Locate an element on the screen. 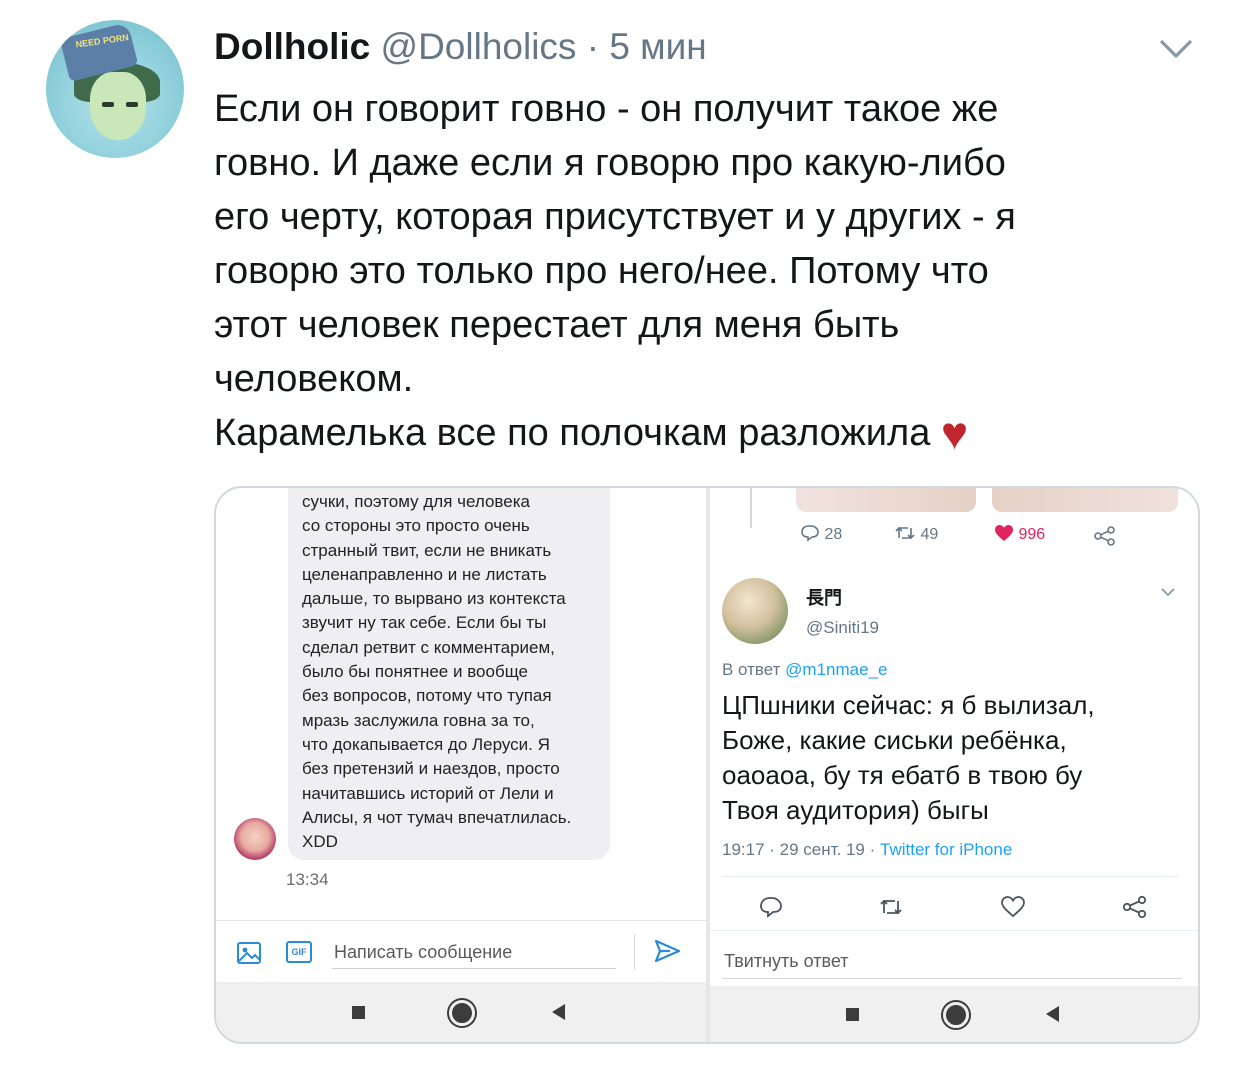 This screenshot has width=1242, height=1076. send-icon is located at coordinates (667, 951).